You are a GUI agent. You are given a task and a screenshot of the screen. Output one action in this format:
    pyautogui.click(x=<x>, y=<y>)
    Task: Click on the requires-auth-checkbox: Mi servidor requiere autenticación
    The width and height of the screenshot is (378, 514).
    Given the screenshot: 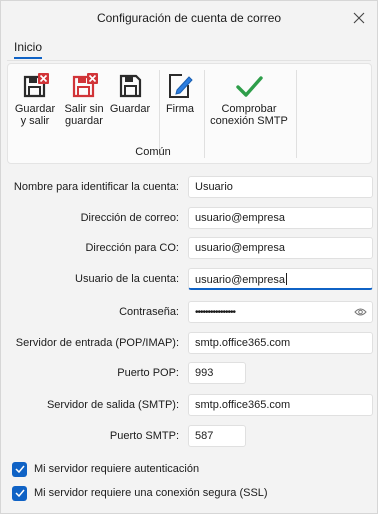 What is the action you would take?
    pyautogui.click(x=105, y=469)
    